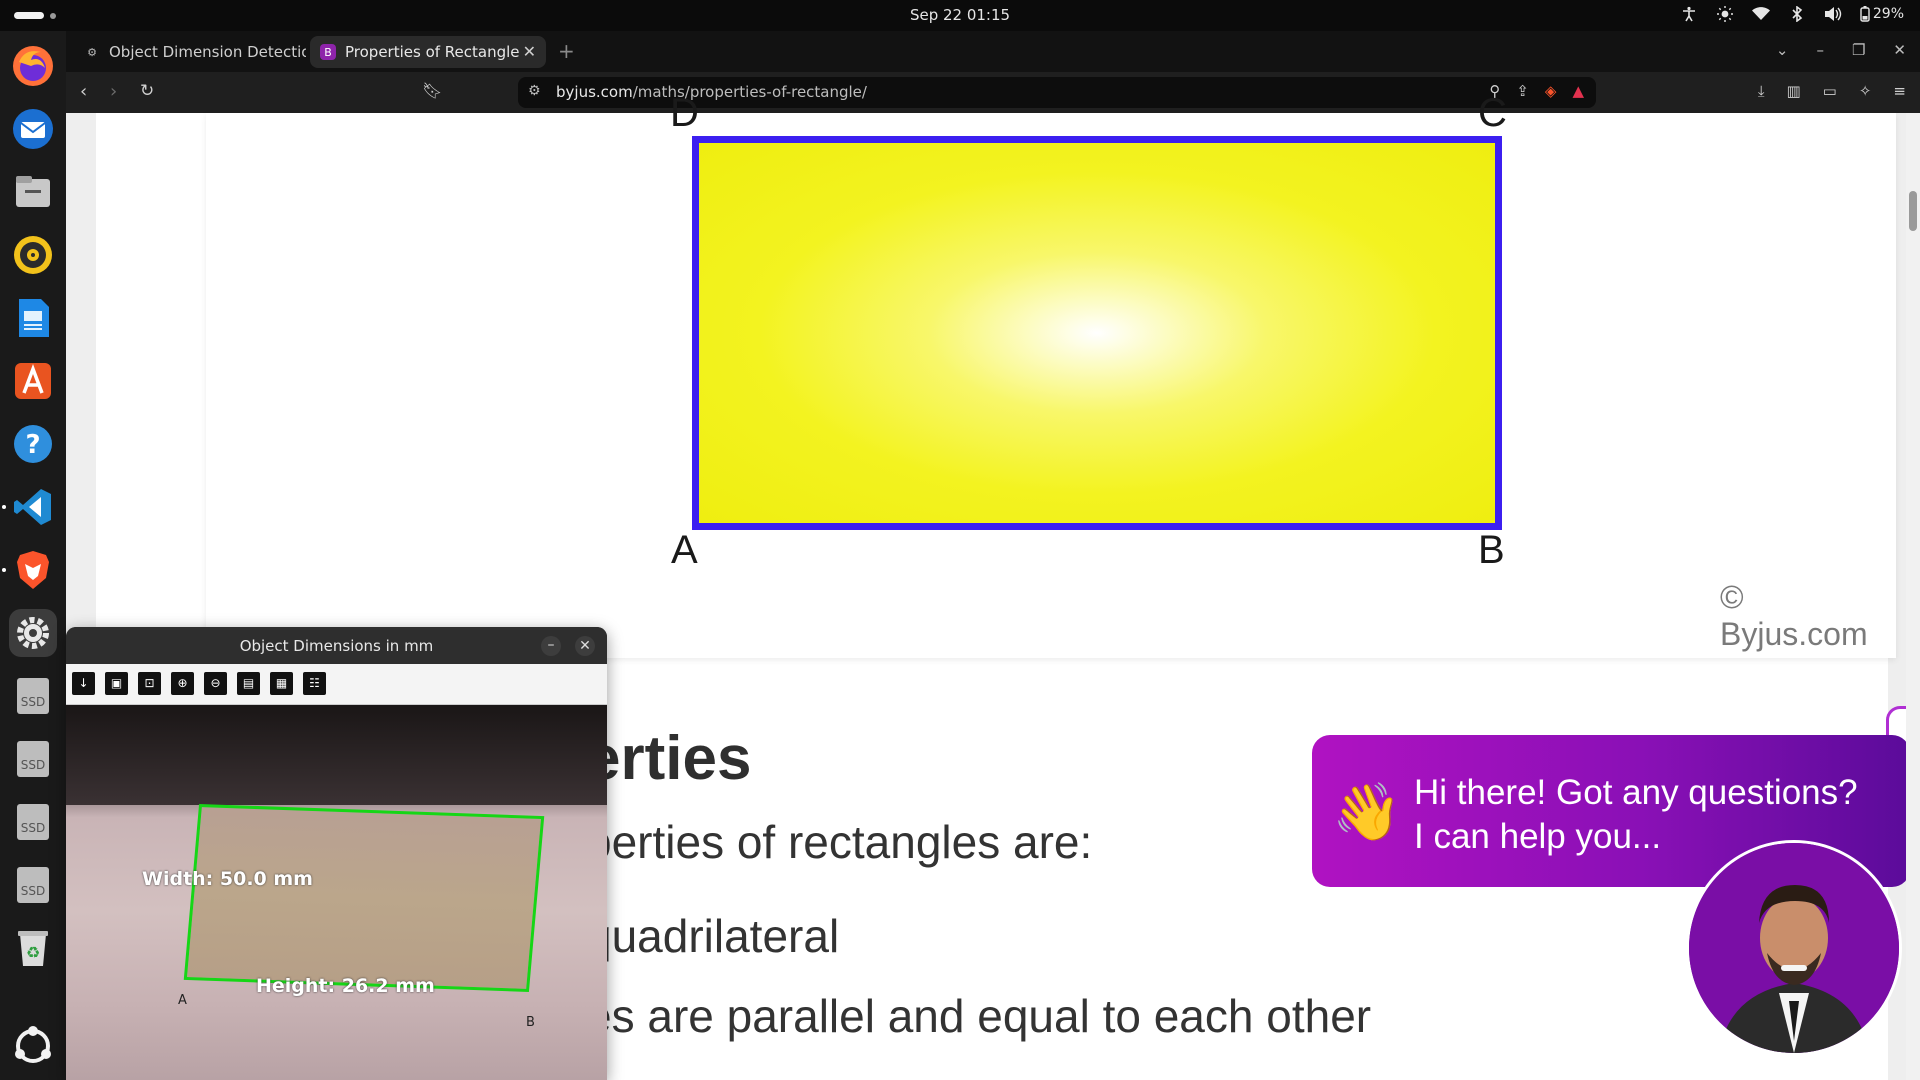 This screenshot has width=1920, height=1080. I want to click on scrollbar-thumb, so click(1913, 211).